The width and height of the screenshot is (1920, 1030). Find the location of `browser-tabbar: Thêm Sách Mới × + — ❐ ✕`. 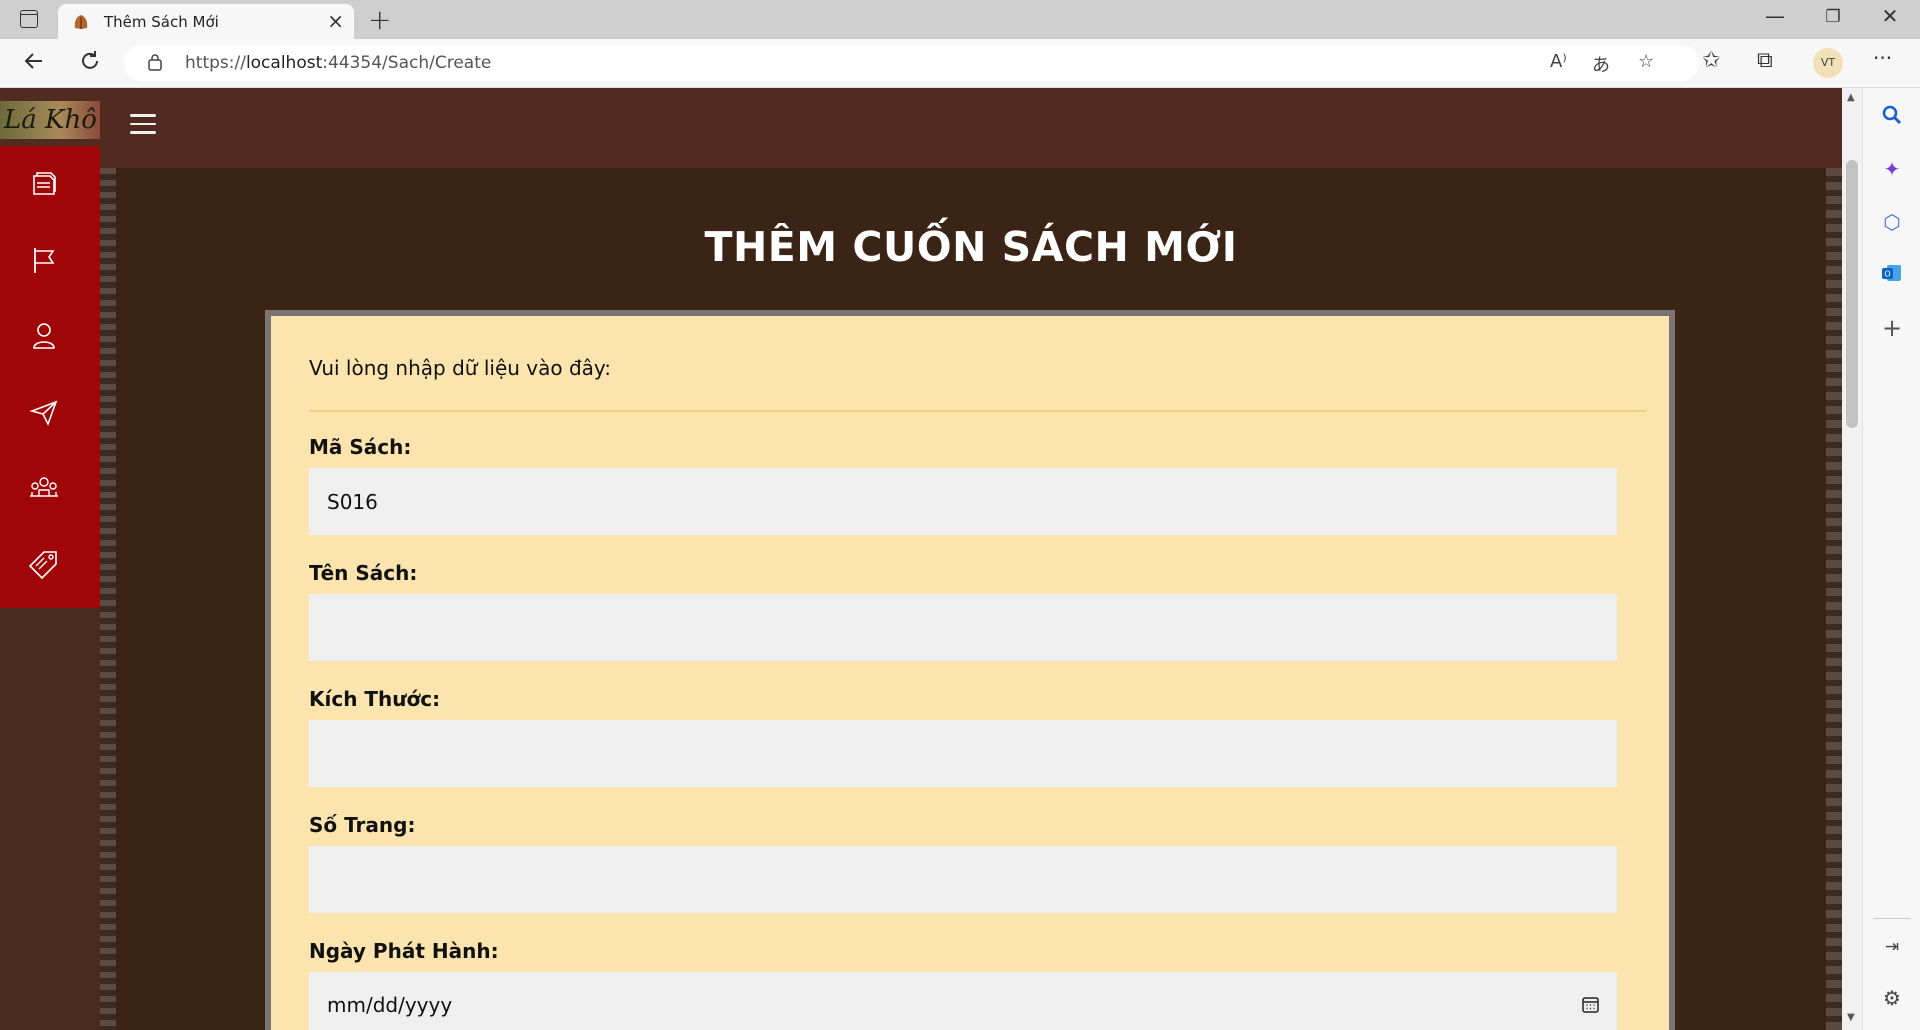

browser-tabbar: Thêm Sách Mới × + — ❐ ✕ is located at coordinates (960, 19).